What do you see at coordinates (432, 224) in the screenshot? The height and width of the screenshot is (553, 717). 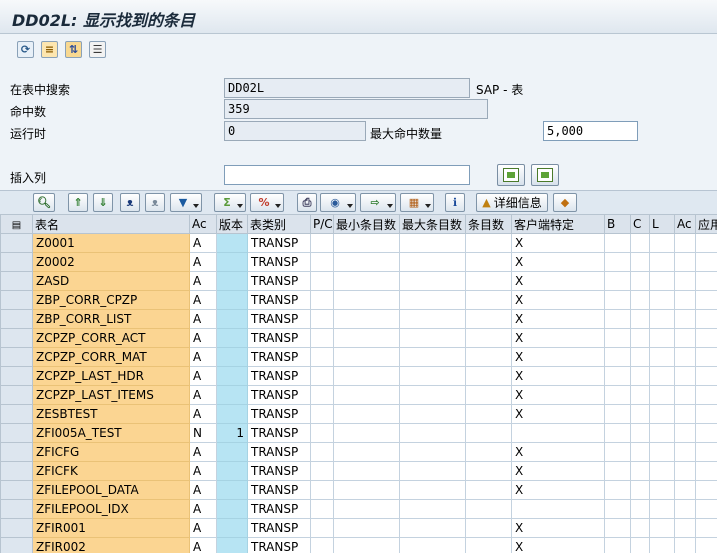 I see `column-header: 最大条目数` at bounding box center [432, 224].